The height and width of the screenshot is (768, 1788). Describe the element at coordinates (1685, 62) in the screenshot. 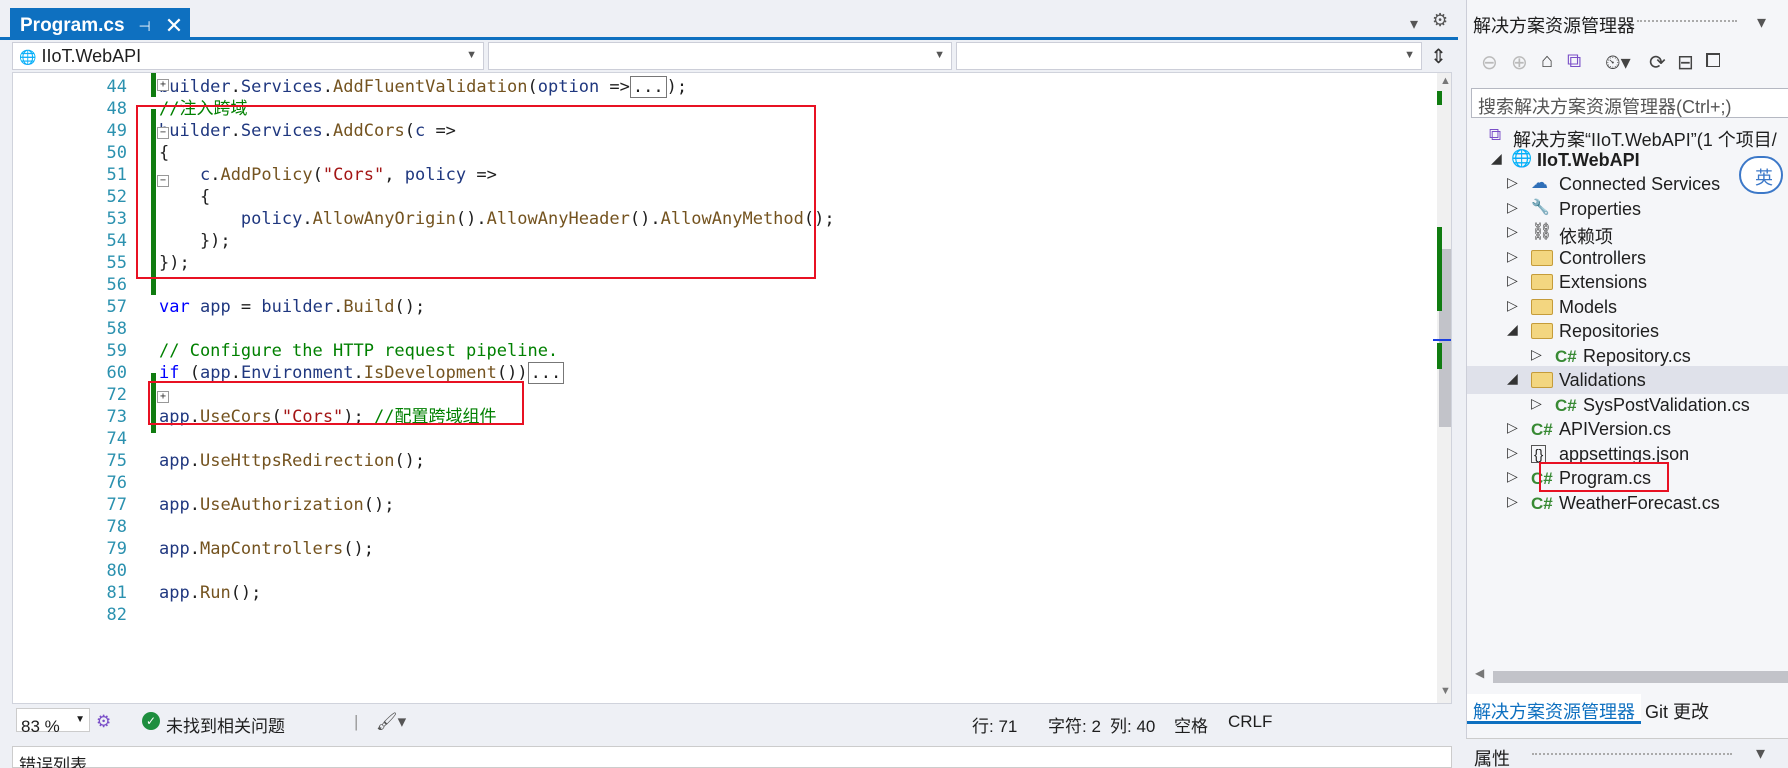

I see `collapse-all-icon: ⊟` at that location.